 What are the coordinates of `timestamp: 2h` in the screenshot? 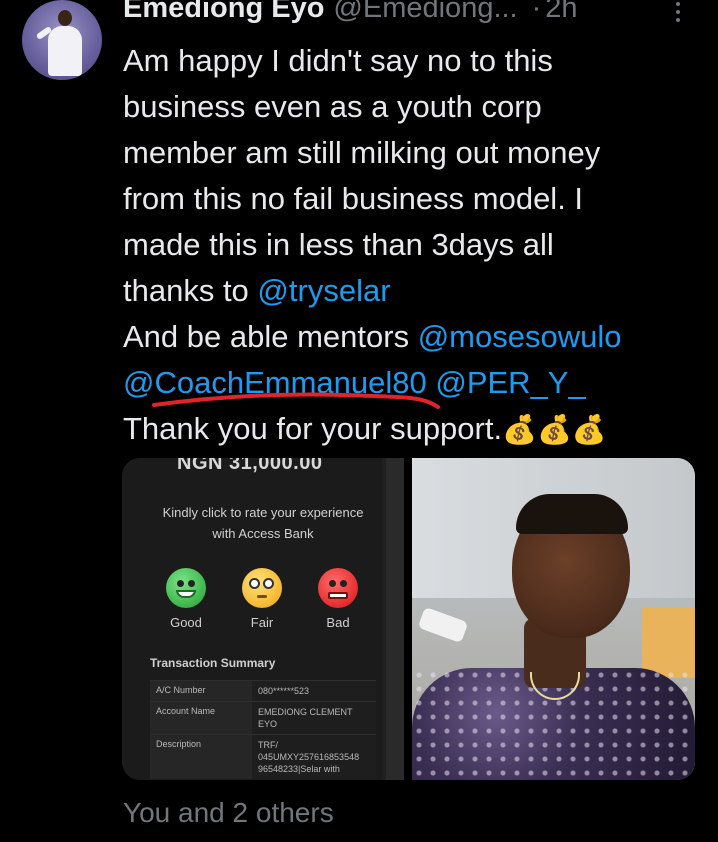 It's located at (561, 12).